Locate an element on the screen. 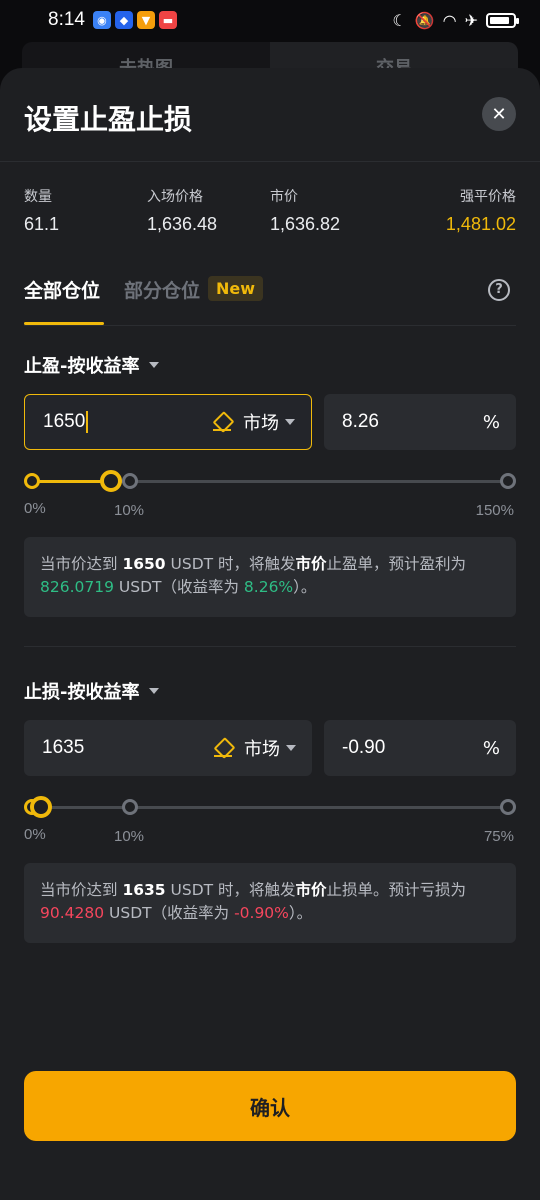 The width and height of the screenshot is (540, 1200). note-rate: -0.90% is located at coordinates (261, 913).